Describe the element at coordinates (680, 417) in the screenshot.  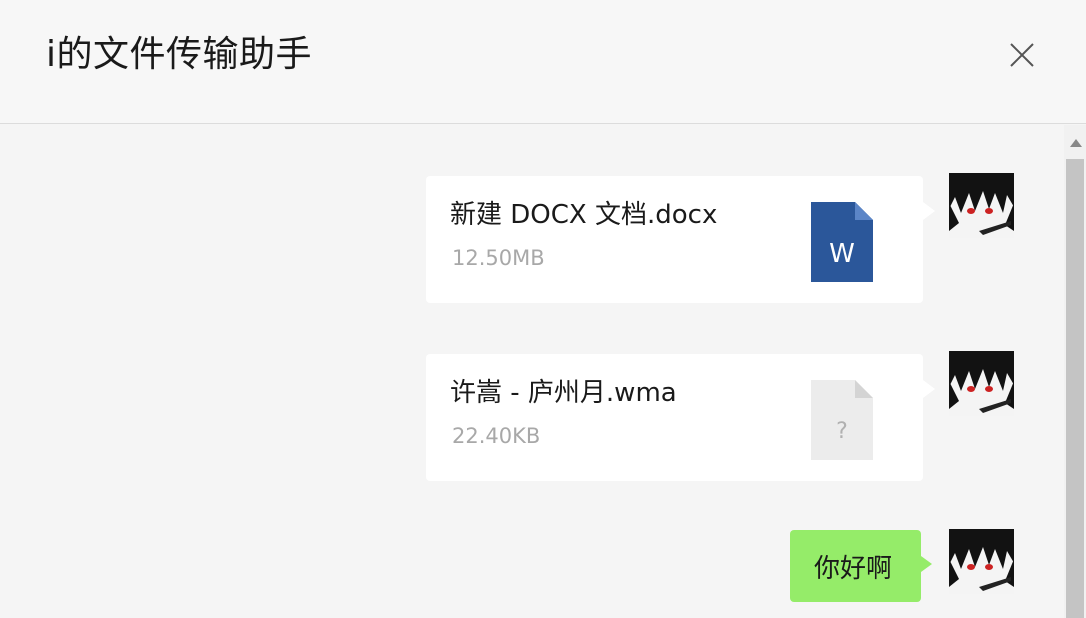
I see `file-message: 许嵩 - 庐州月.wma 22.40KB ?` at that location.